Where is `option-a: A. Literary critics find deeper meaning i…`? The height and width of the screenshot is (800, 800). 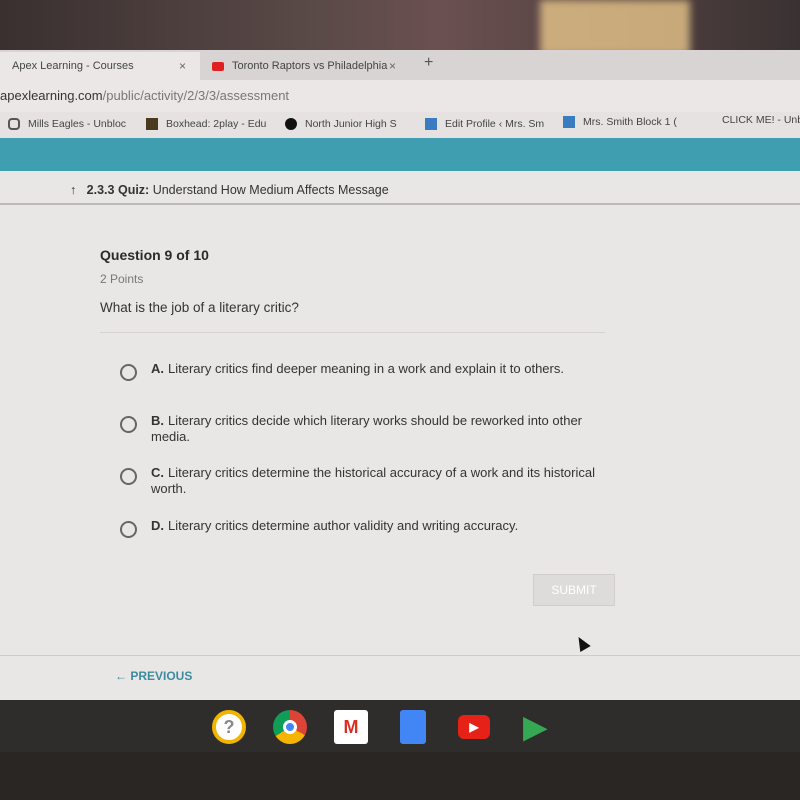 option-a: A. Literary critics find deeper meaning i… is located at coordinates (365, 371).